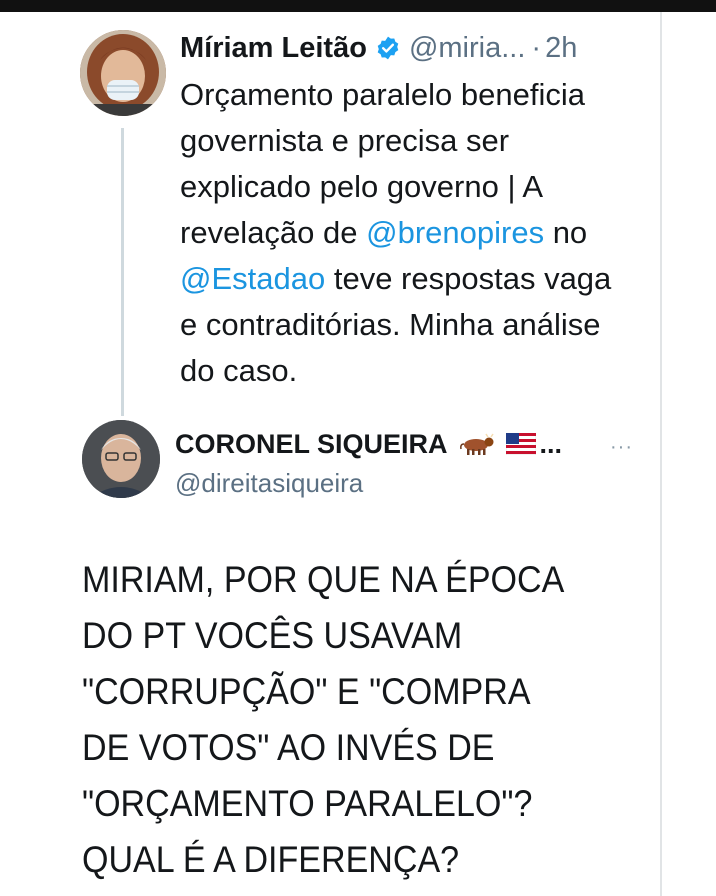  Describe the element at coordinates (252, 278) in the screenshot. I see `mention-link-estadao: @Estadao` at that location.